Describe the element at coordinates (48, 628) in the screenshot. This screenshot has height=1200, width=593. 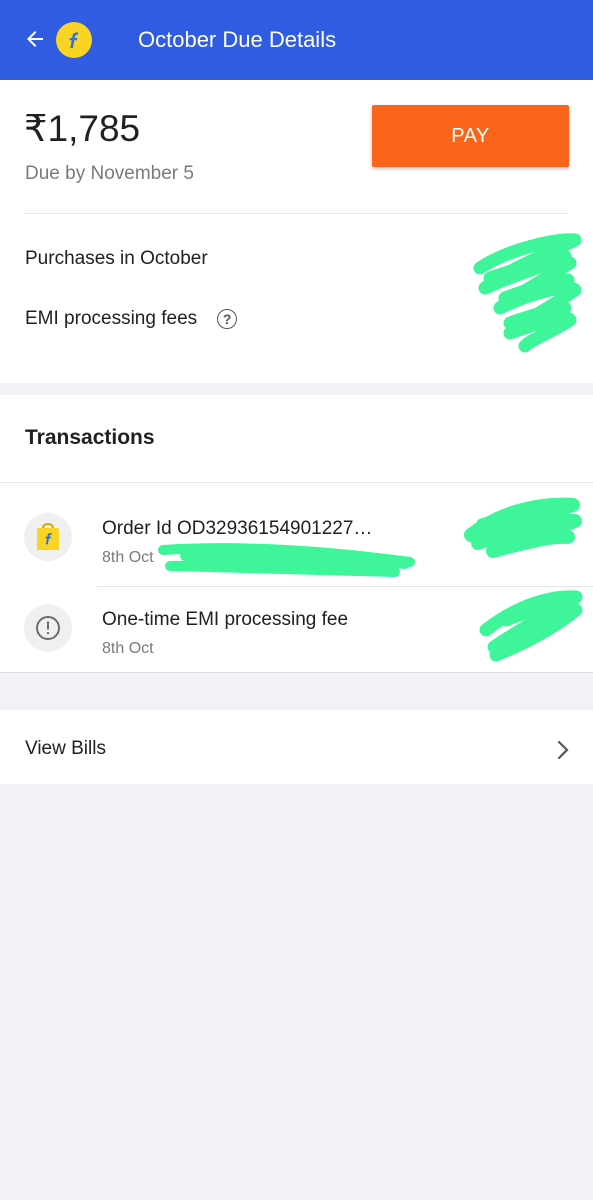
I see `exclamation-circle-icon` at that location.